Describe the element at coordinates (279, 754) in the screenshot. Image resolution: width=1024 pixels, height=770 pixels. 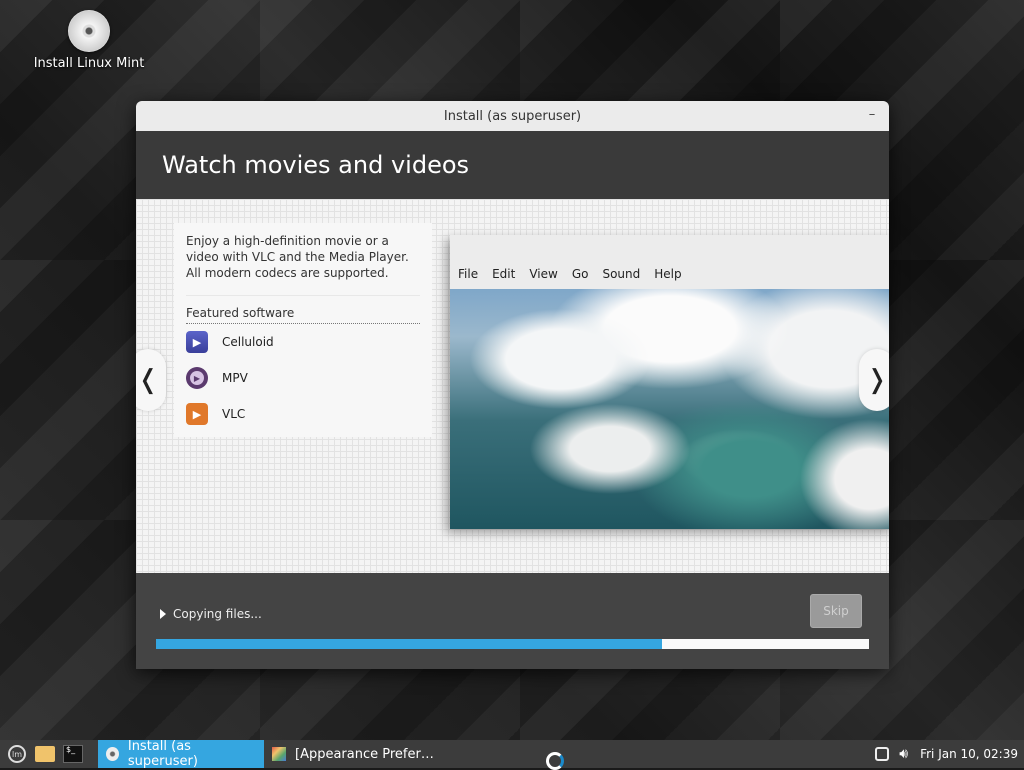
I see `appearance-icon` at that location.